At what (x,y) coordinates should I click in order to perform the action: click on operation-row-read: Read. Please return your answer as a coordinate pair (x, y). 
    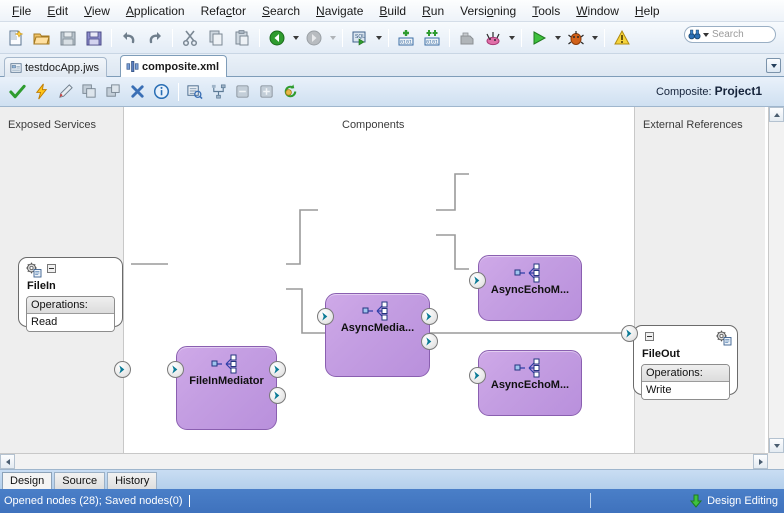
    Looking at the image, I should click on (70, 322).